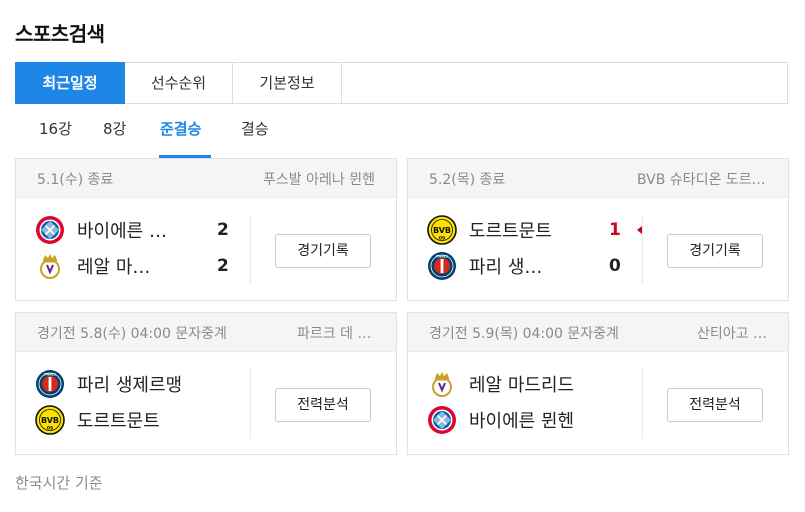 This screenshot has width=805, height=512. I want to click on tab-recent-schedule: 최근일정, so click(70, 83).